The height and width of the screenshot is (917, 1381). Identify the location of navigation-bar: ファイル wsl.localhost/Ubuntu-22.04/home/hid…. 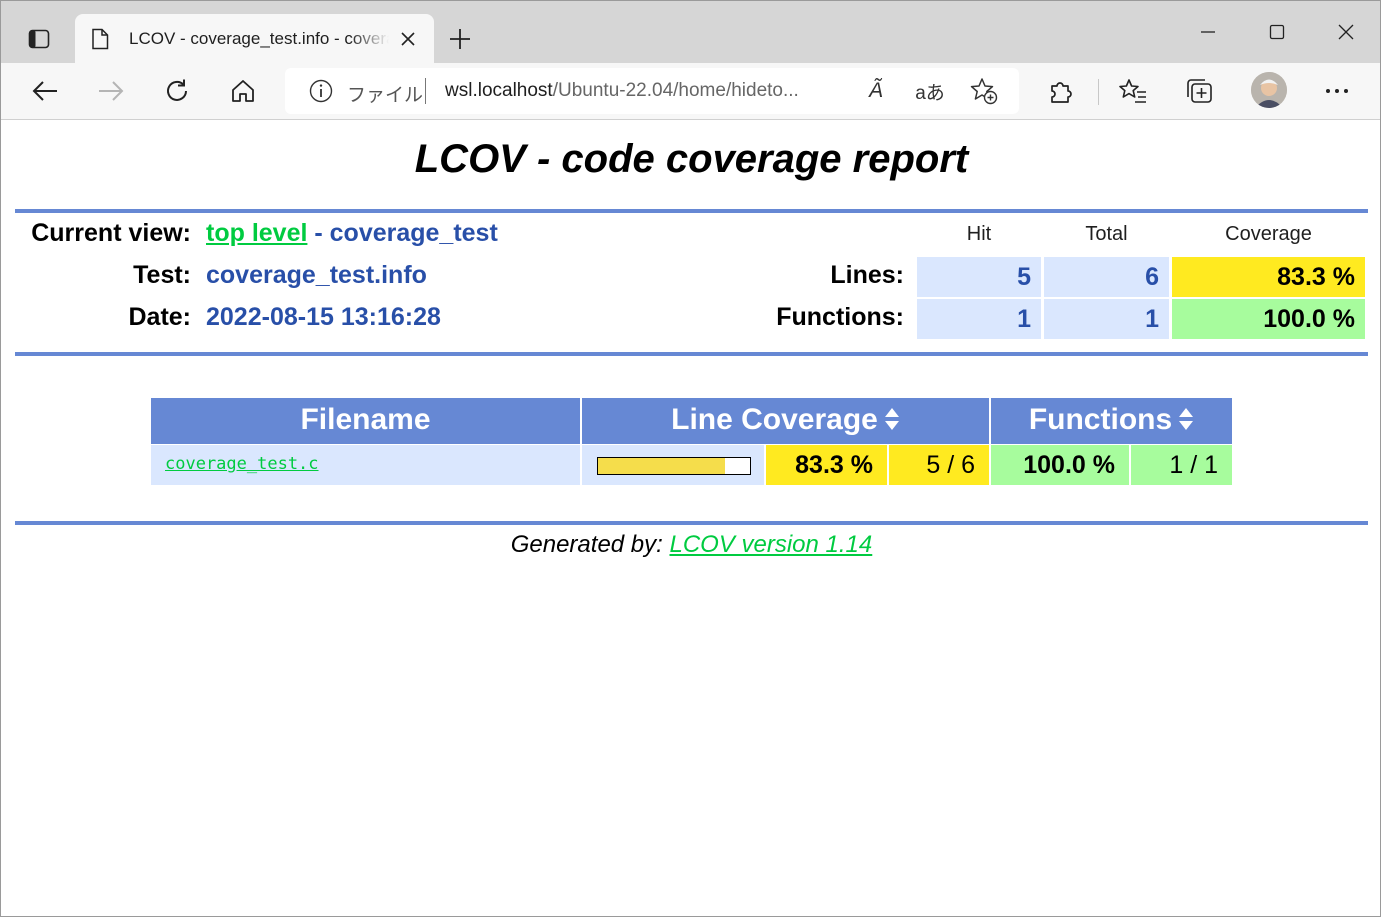
(690, 91).